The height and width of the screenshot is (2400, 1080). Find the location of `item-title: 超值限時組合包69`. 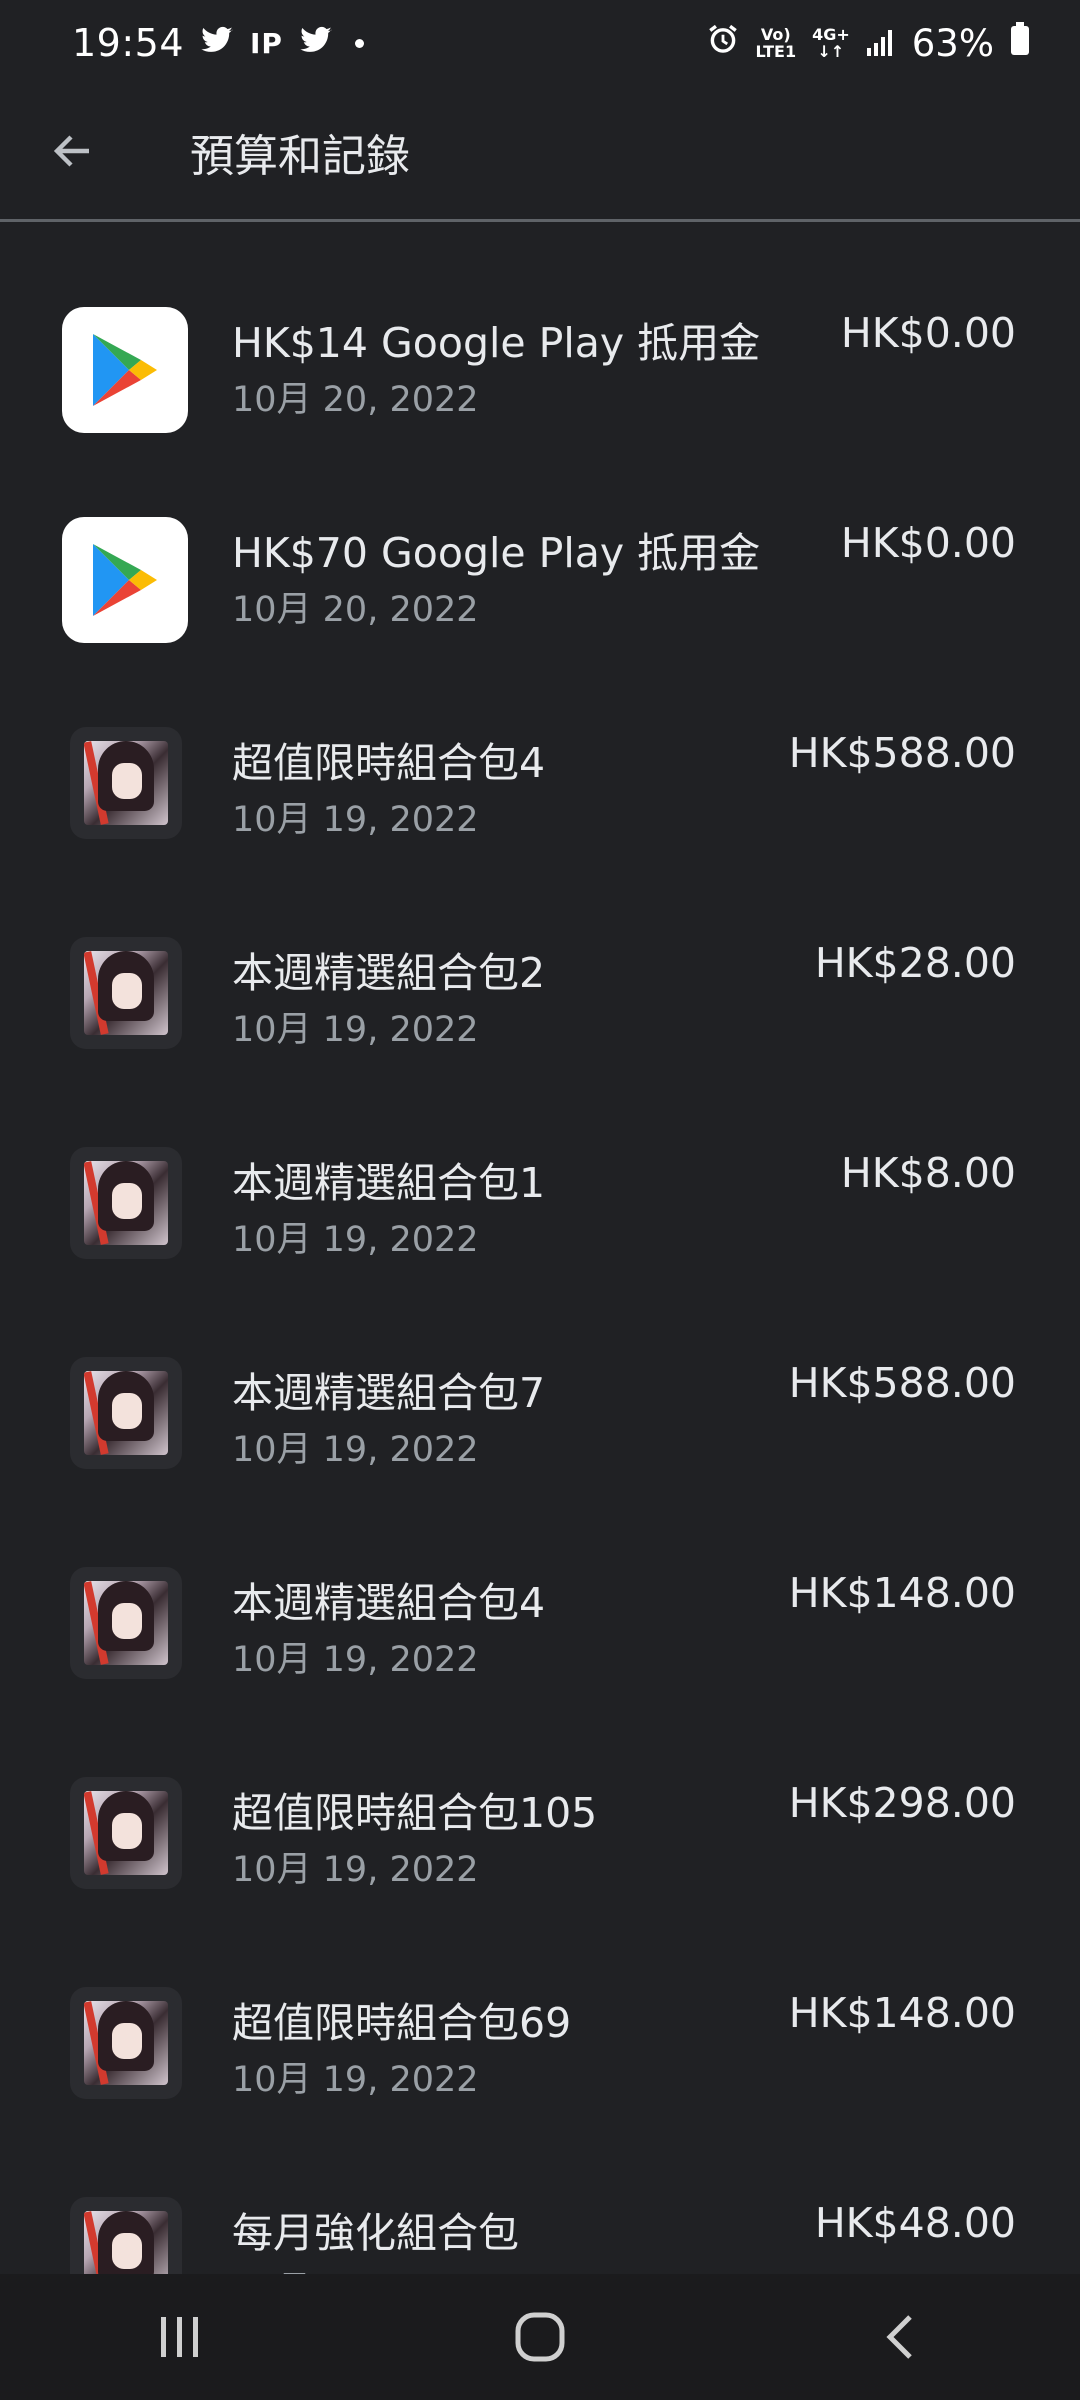

item-title: 超值限時組合包69 is located at coordinates (402, 2023).